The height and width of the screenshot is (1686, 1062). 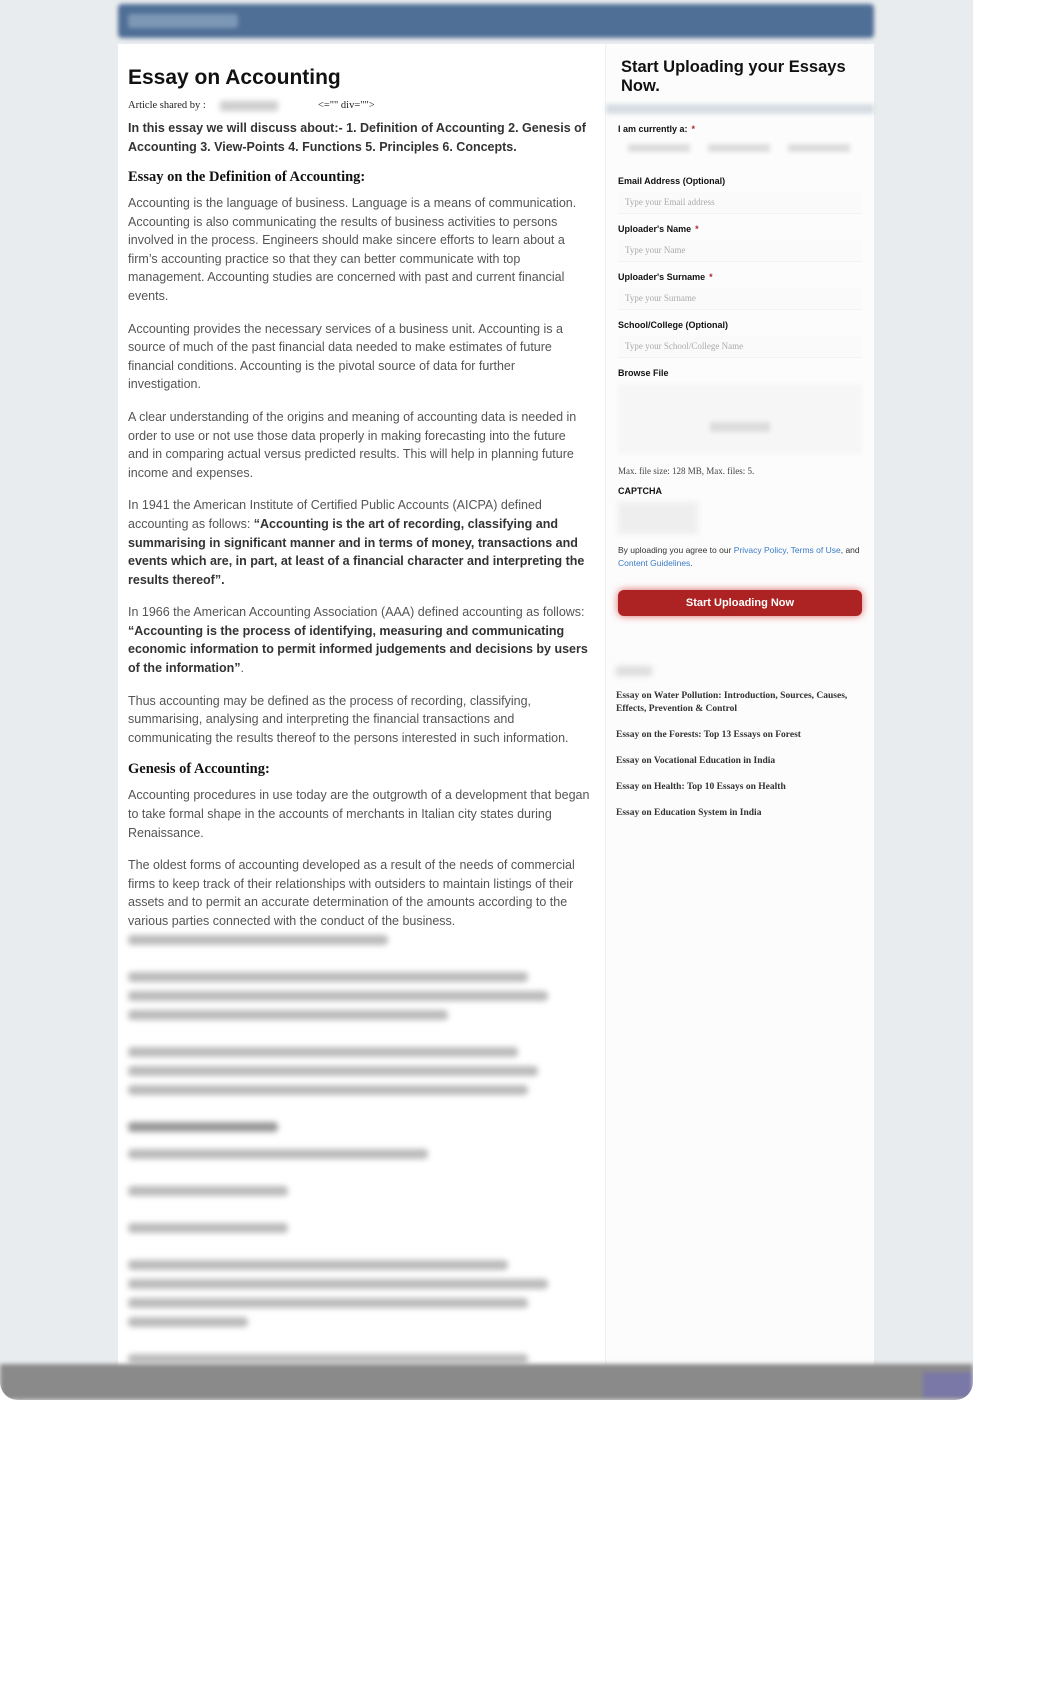 What do you see at coordinates (686, 471) in the screenshot?
I see `file-limits: Max. file size: 128 MB, Max. files: 5.` at bounding box center [686, 471].